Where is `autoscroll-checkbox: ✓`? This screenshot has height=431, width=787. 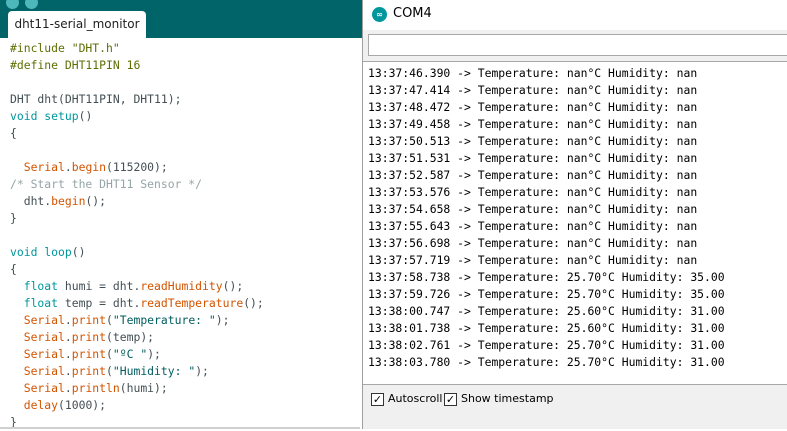 autoscroll-checkbox: ✓ is located at coordinates (377, 399).